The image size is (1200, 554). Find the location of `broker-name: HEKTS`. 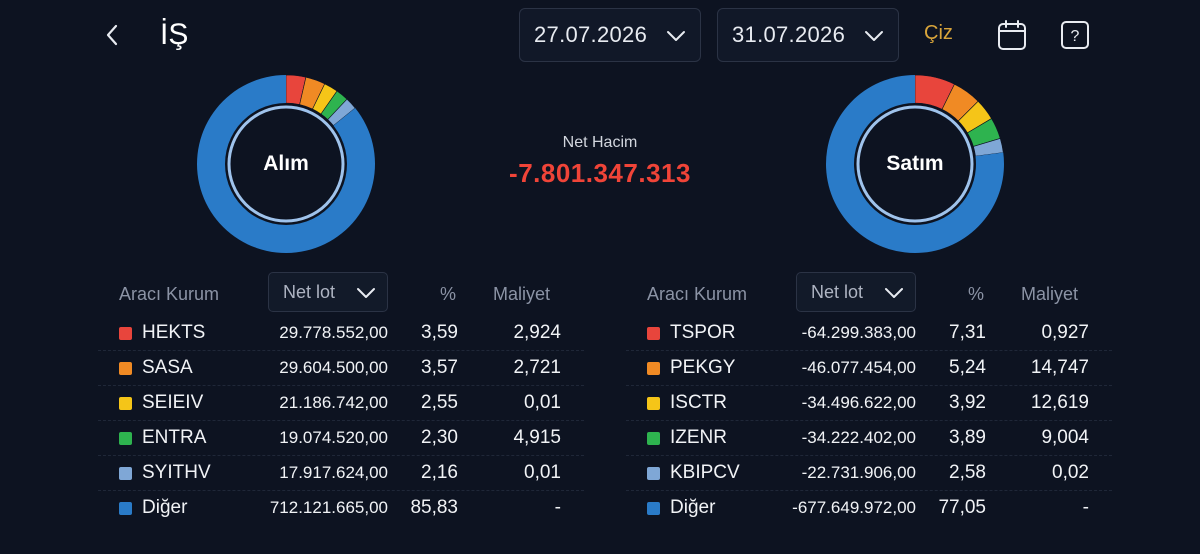

broker-name: HEKTS is located at coordinates (174, 332).